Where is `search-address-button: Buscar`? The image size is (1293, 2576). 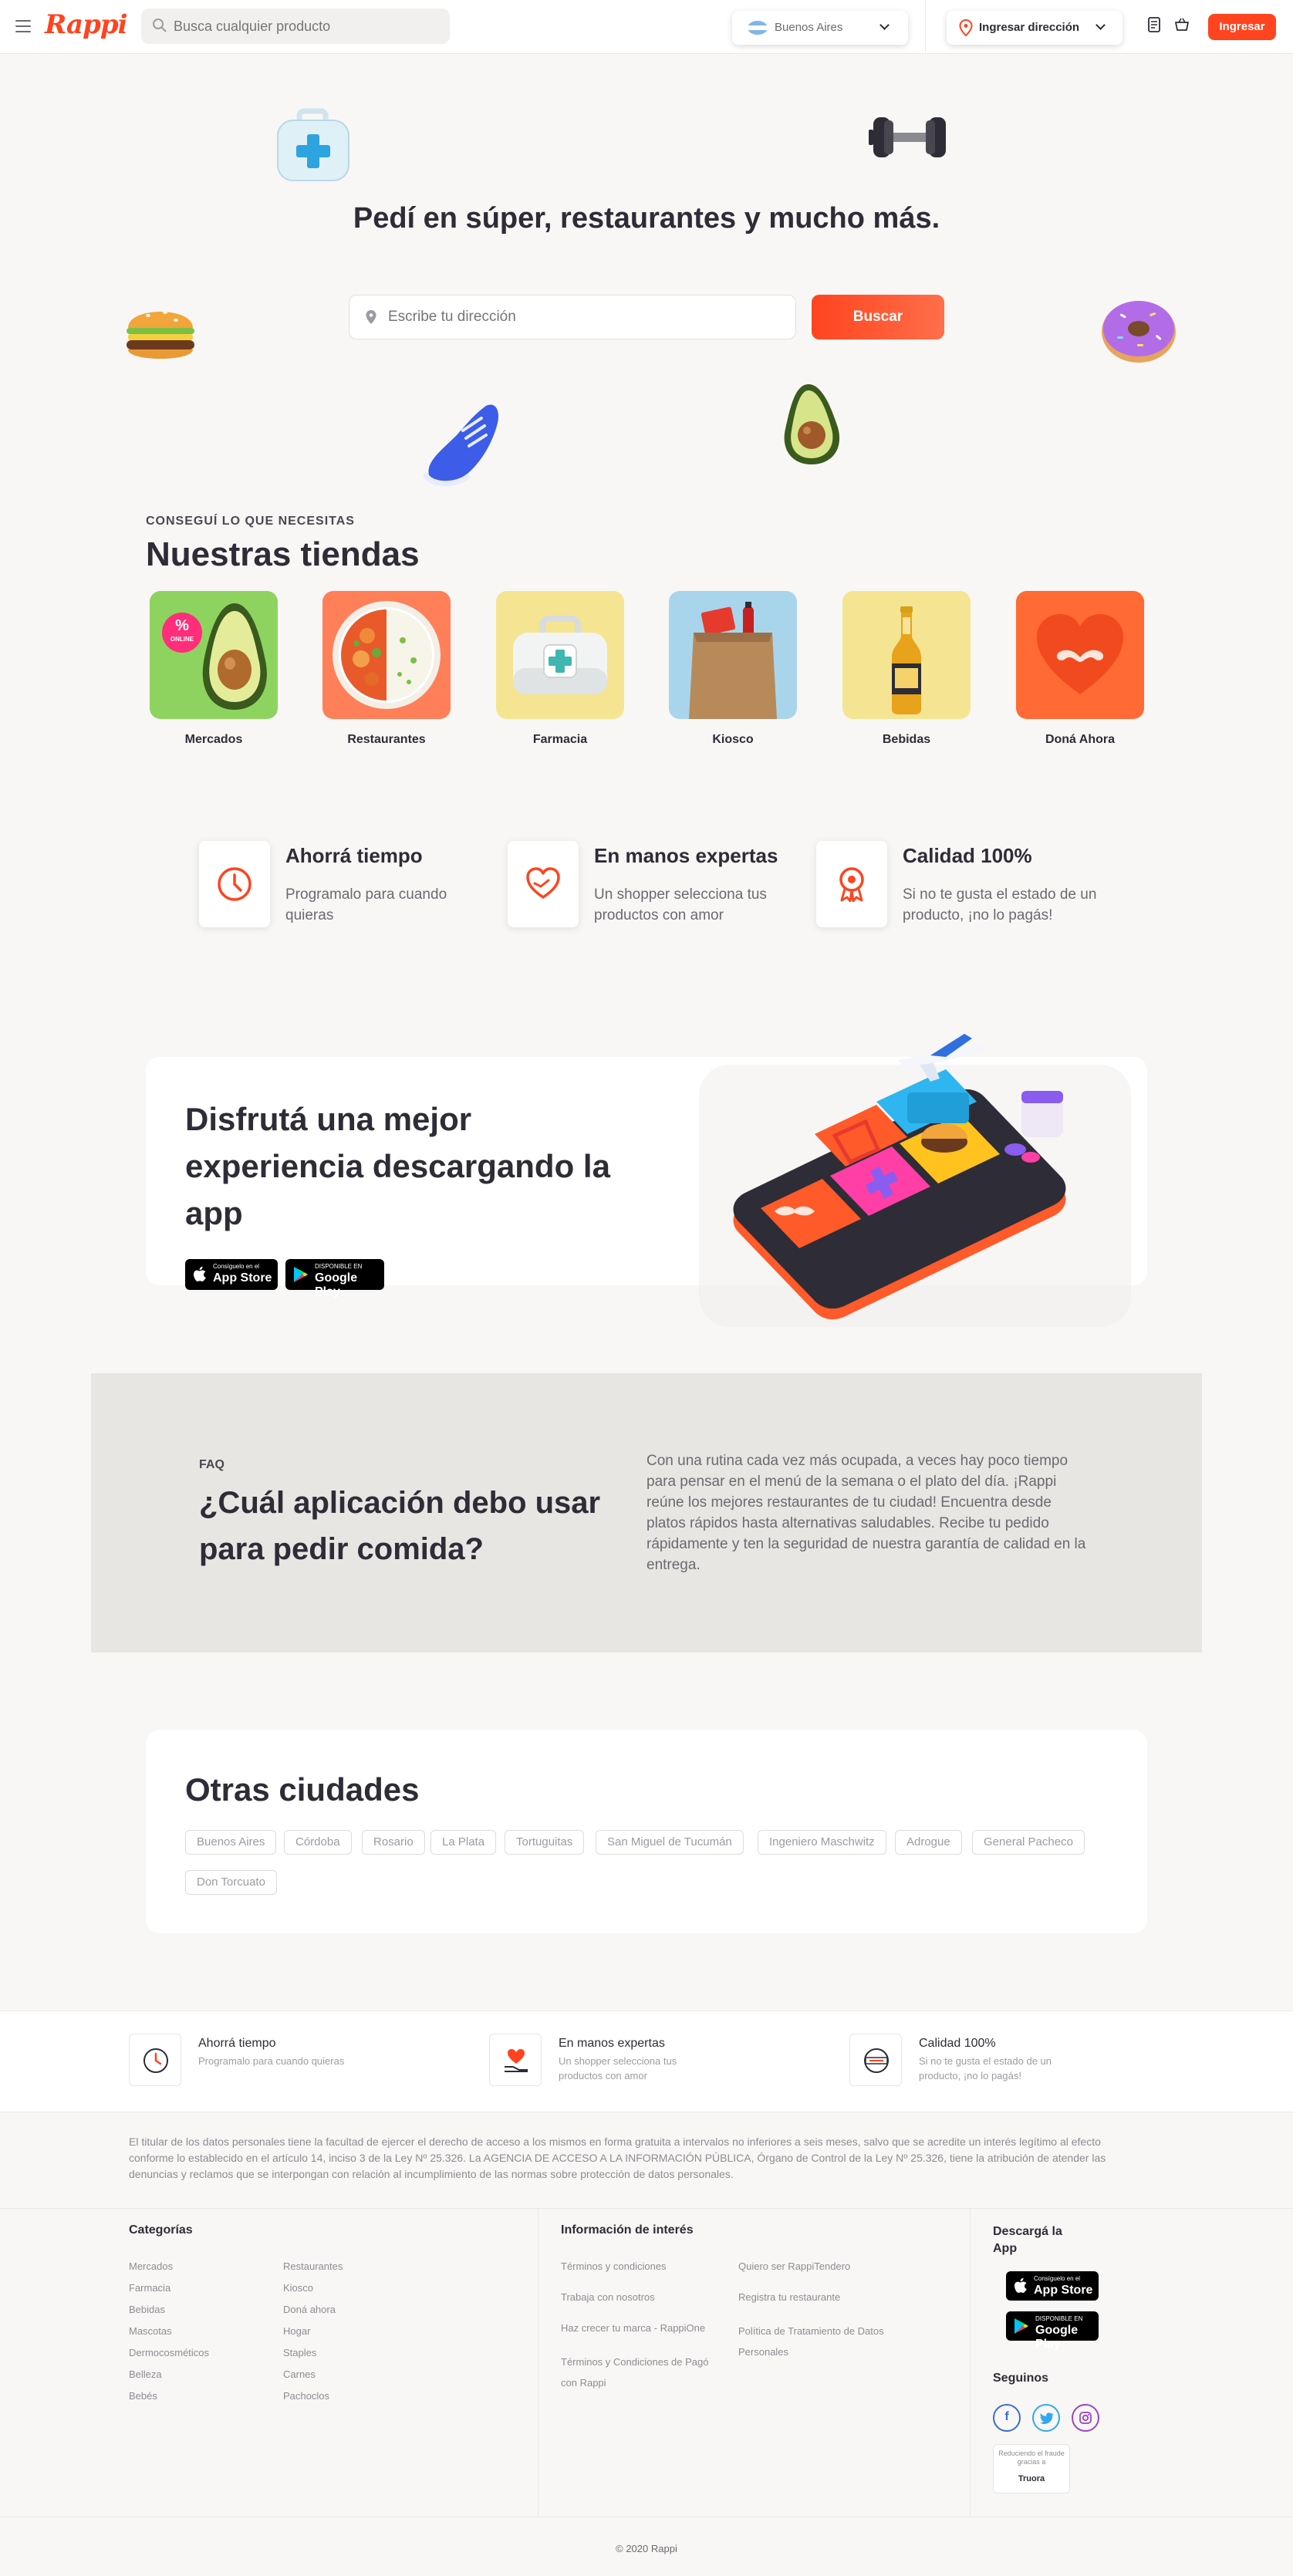
search-address-button: Buscar is located at coordinates (878, 317).